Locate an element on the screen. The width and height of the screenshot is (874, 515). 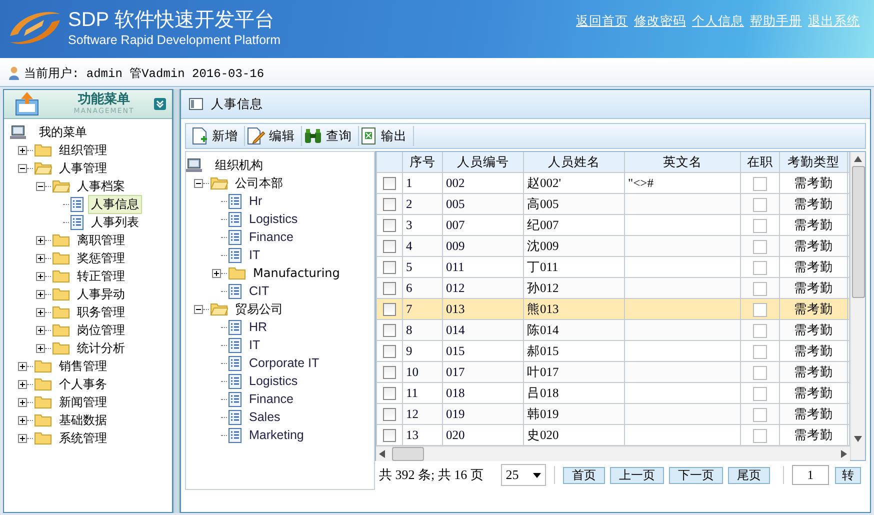
pager-button: 上一页 is located at coordinates (637, 475).